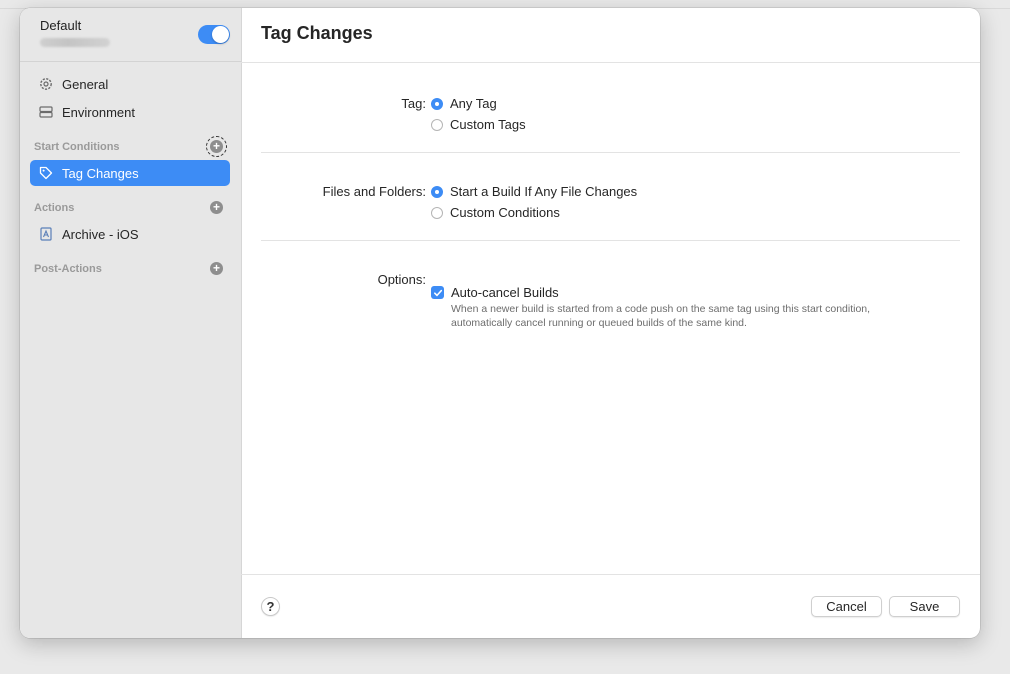 This screenshot has width=1010, height=674. I want to click on sidebar-item-environment: Environment, so click(130, 112).